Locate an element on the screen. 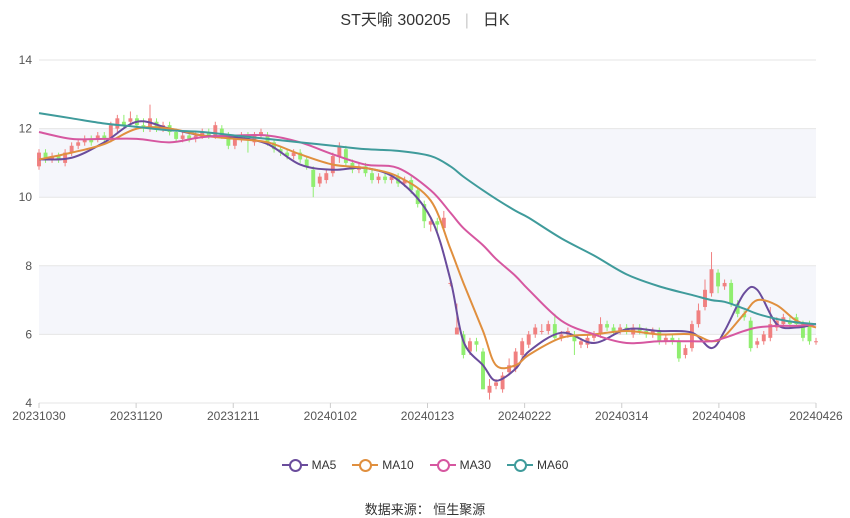  legend-label: MA60 is located at coordinates (553, 465).